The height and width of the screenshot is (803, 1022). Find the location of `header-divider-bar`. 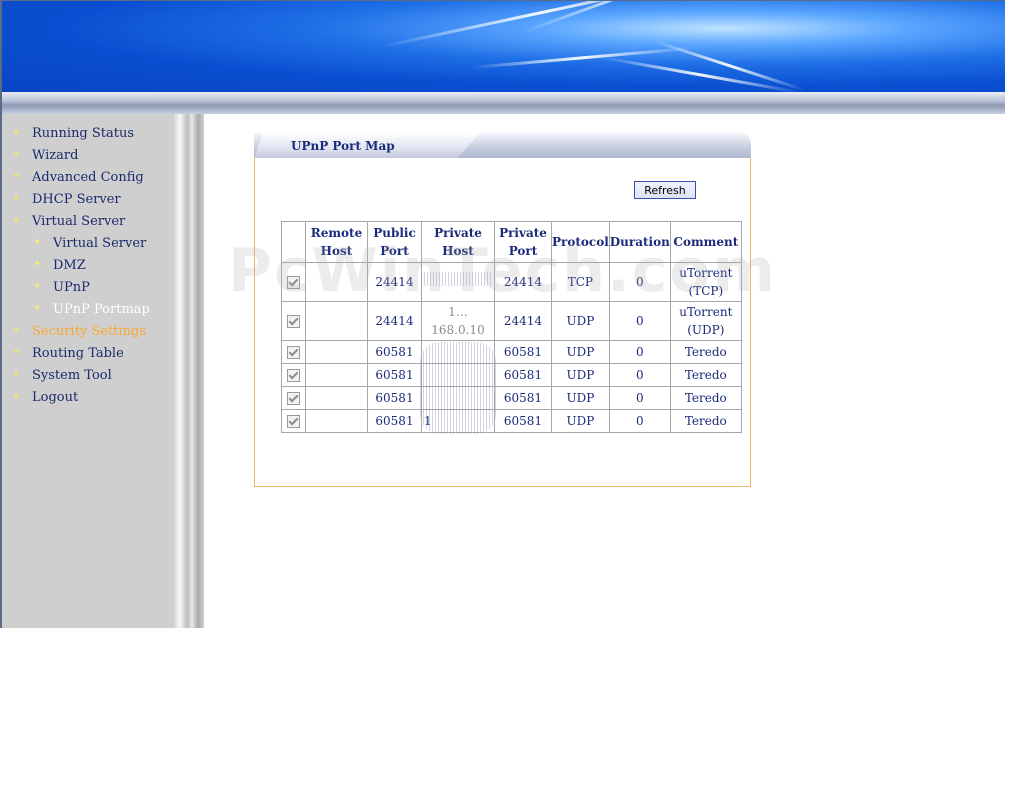

header-divider-bar is located at coordinates (502, 103).